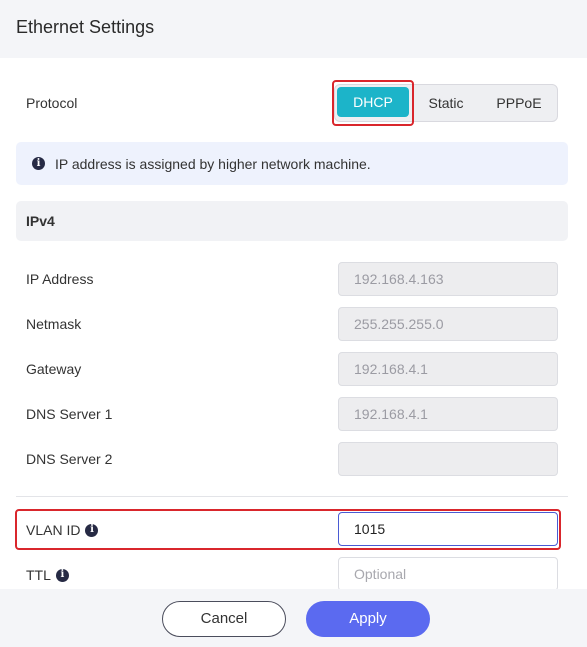  What do you see at coordinates (62, 575) in the screenshot?
I see `ttl-info-icon: i` at bounding box center [62, 575].